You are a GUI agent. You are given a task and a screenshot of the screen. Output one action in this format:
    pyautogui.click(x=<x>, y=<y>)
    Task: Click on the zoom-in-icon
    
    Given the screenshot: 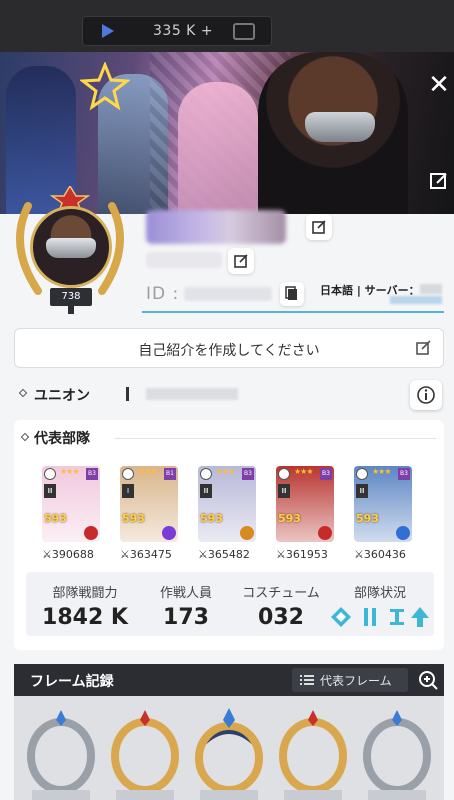 What is the action you would take?
    pyautogui.click(x=428, y=680)
    